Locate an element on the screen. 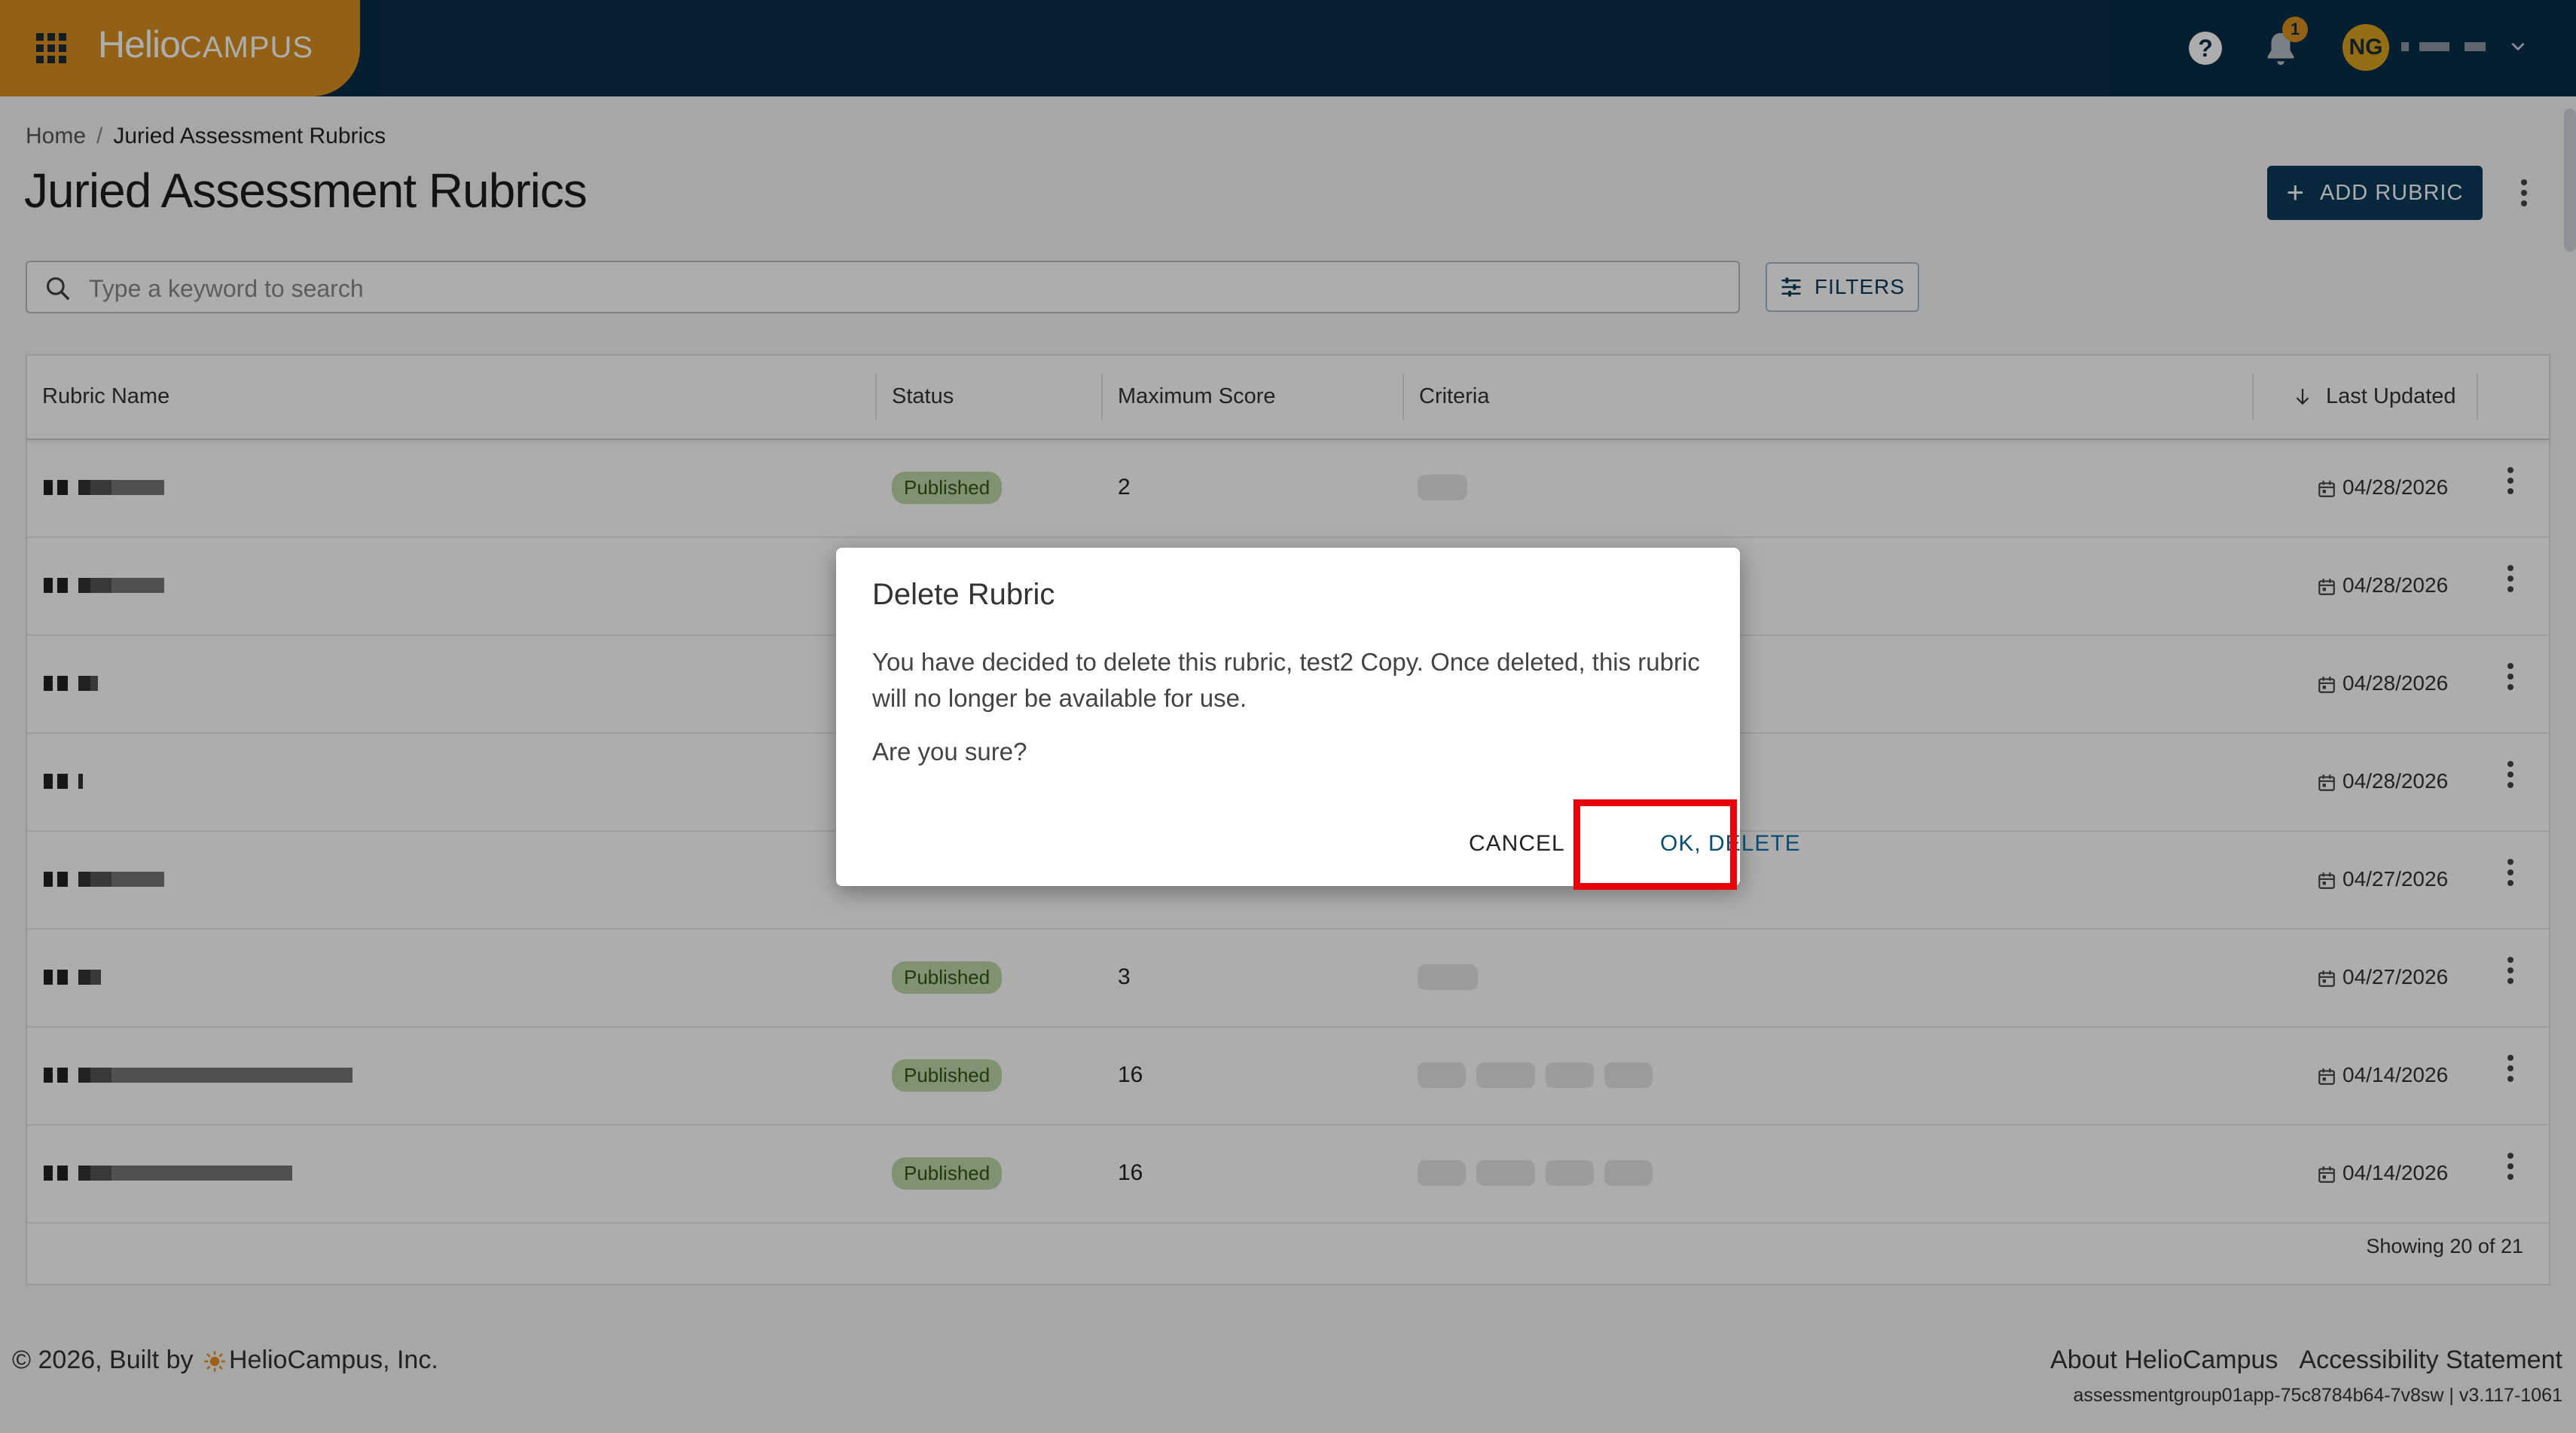 The height and width of the screenshot is (1433, 2576). confirm-button-highlight is located at coordinates (1655, 844).